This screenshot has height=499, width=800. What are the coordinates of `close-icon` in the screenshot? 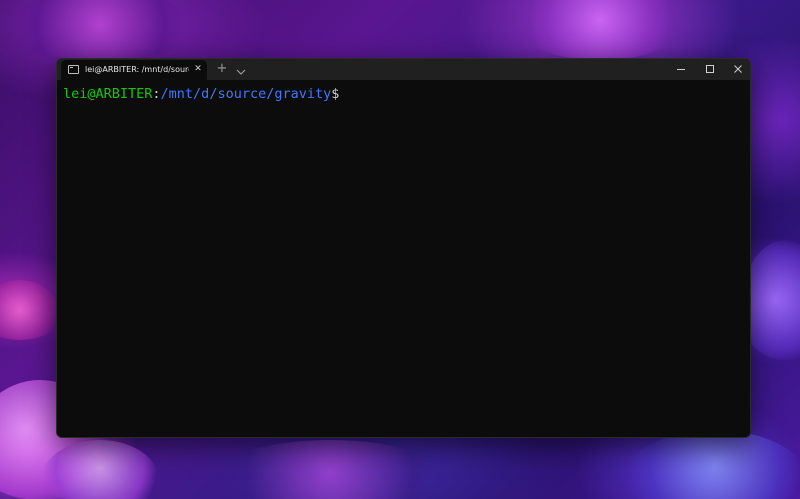 It's located at (738, 69).